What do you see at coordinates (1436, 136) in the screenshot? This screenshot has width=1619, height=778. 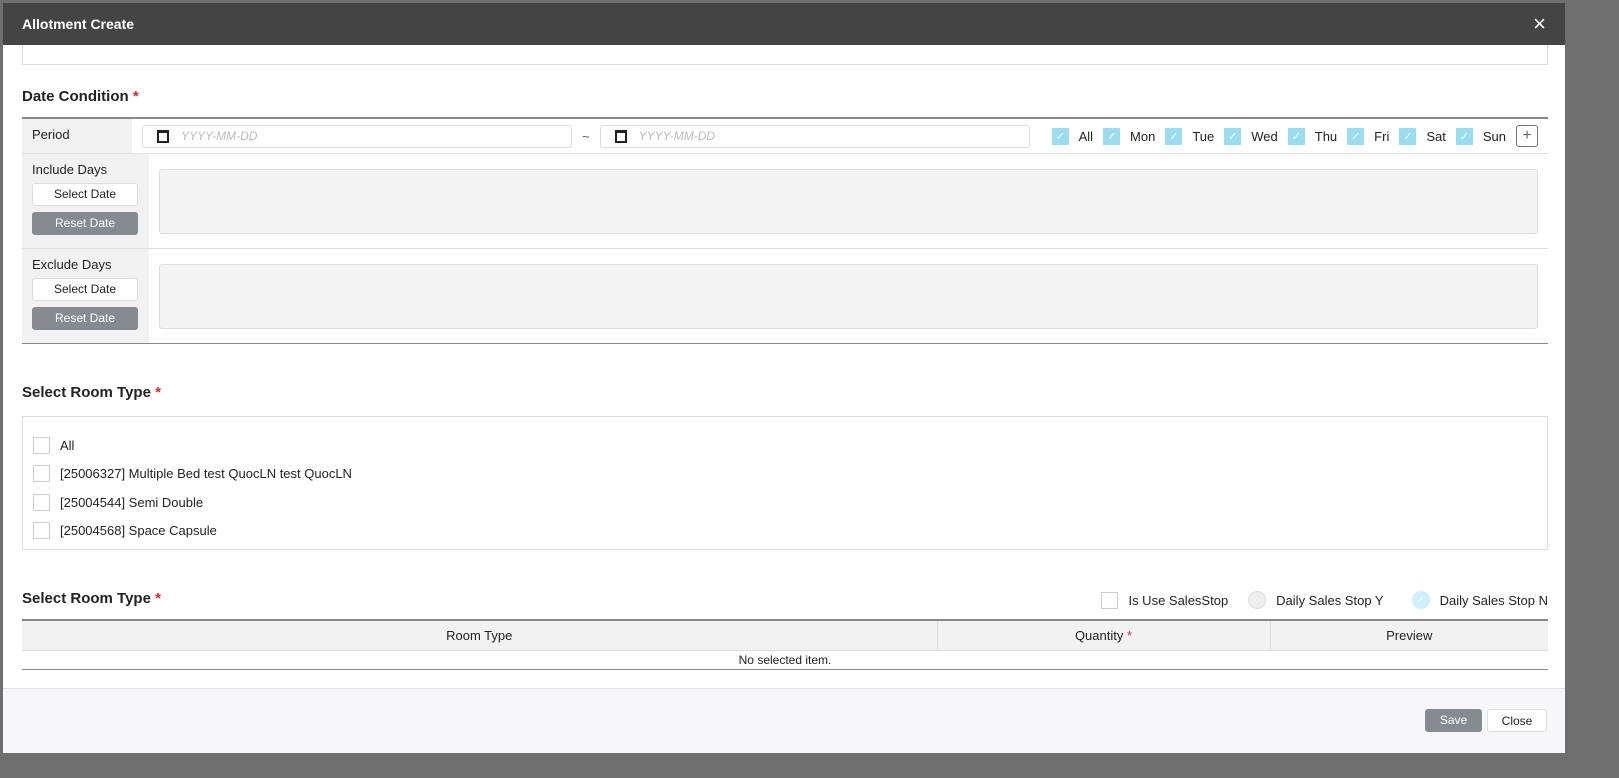 I see `day-label: Sat` at bounding box center [1436, 136].